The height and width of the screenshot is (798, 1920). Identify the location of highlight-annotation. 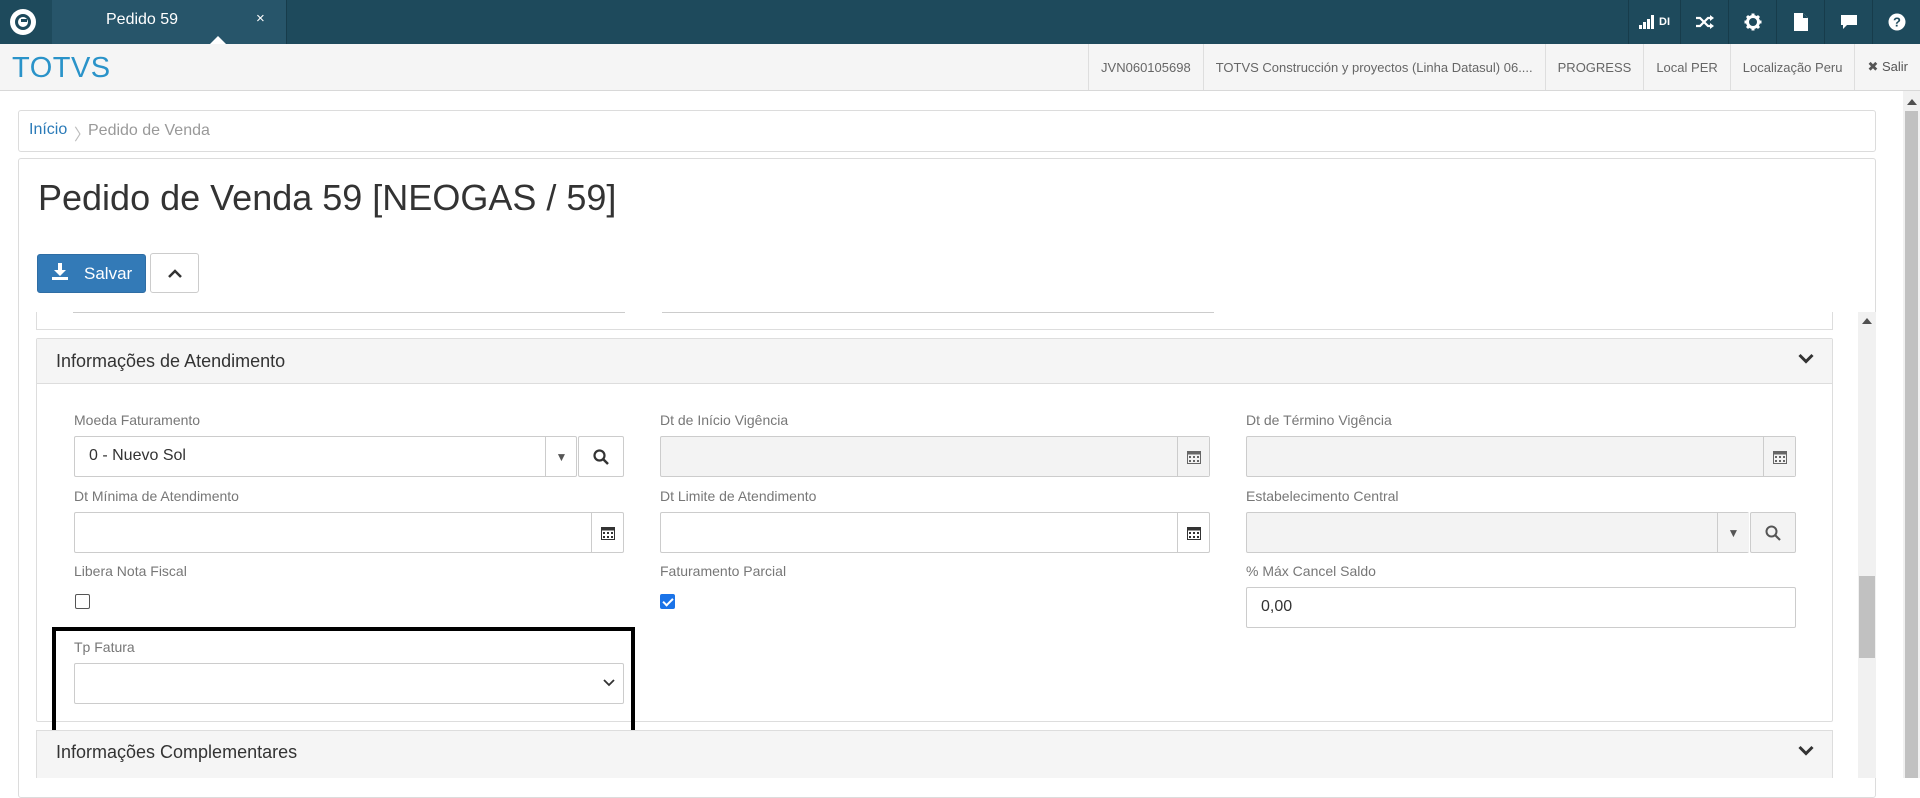
(343, 680).